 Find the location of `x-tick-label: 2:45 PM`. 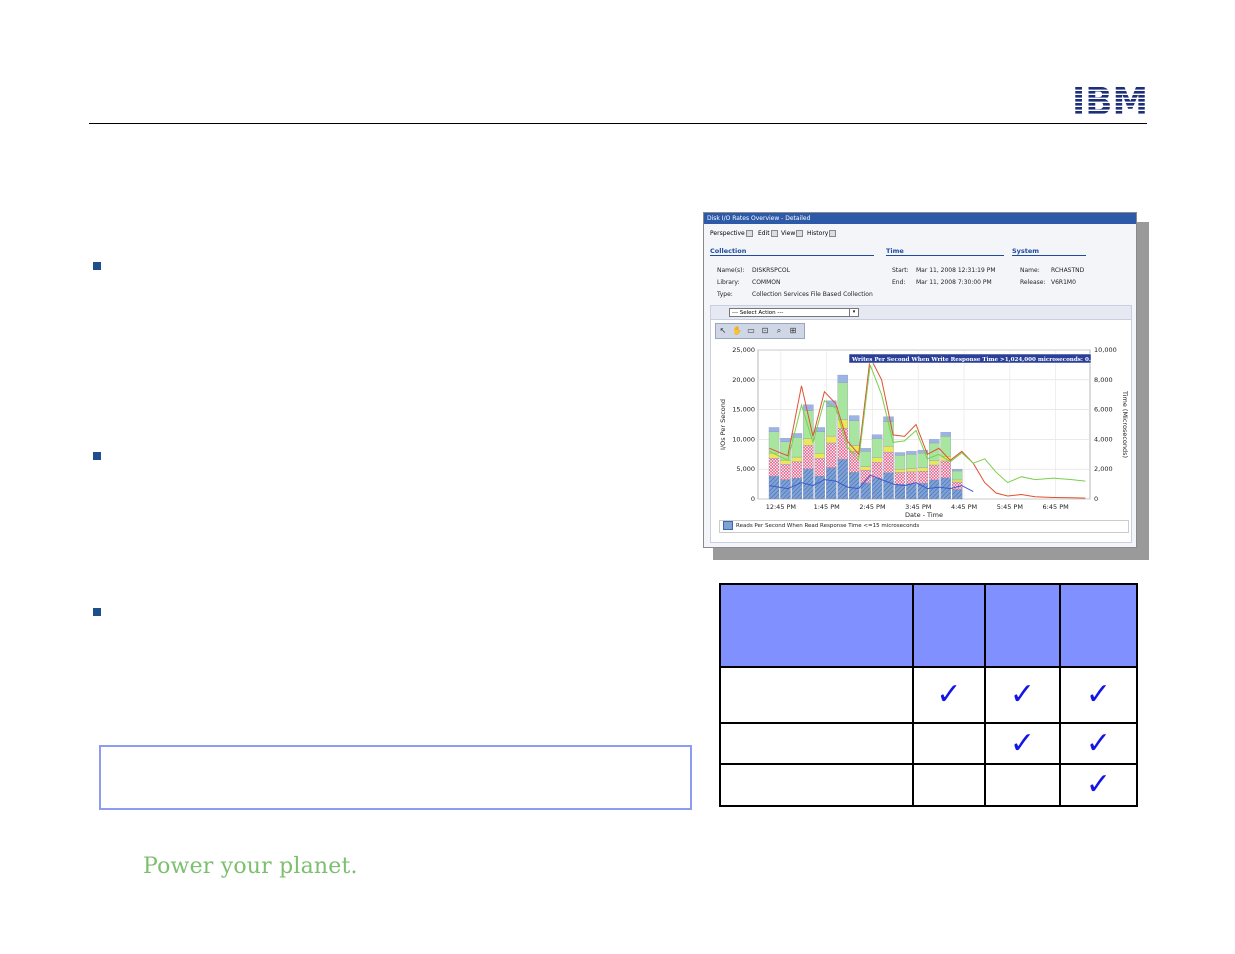

x-tick-label: 2:45 PM is located at coordinates (872, 507).